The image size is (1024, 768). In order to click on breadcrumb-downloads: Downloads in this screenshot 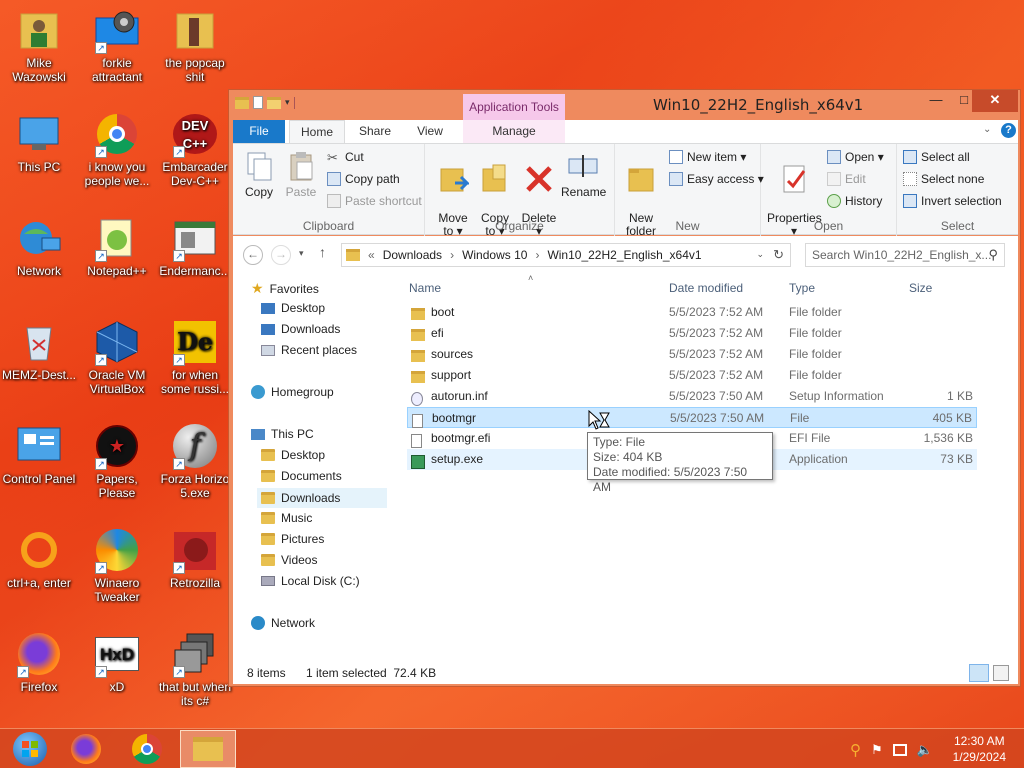, I will do `click(412, 255)`.